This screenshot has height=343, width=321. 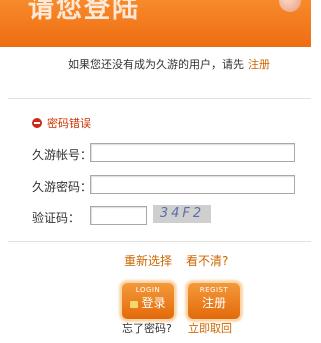 I want to click on register-button-label: 注册, so click(x=213, y=303).